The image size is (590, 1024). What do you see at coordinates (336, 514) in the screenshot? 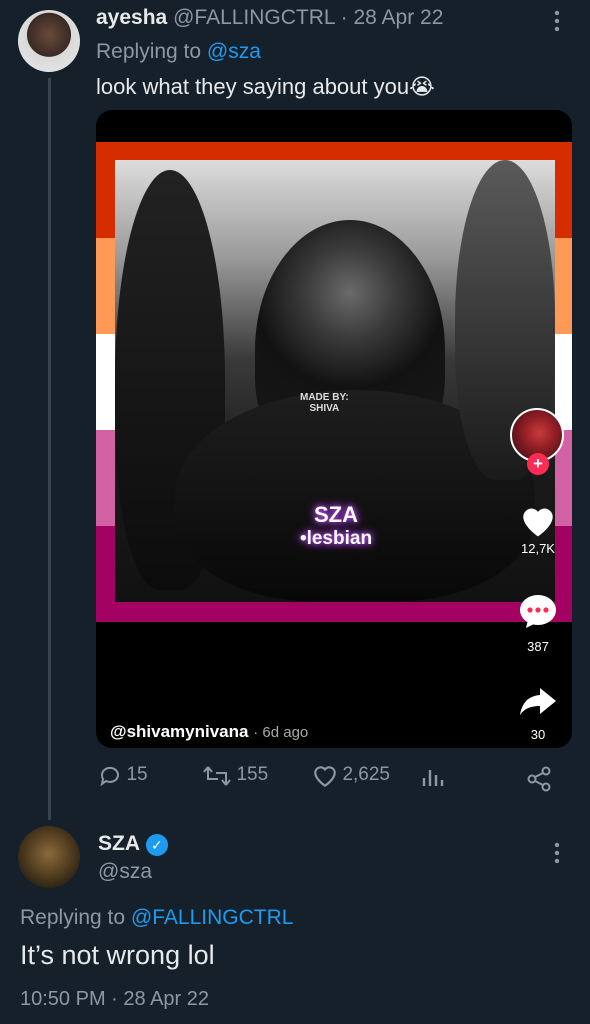
I see `caption-line1: SZA` at bounding box center [336, 514].